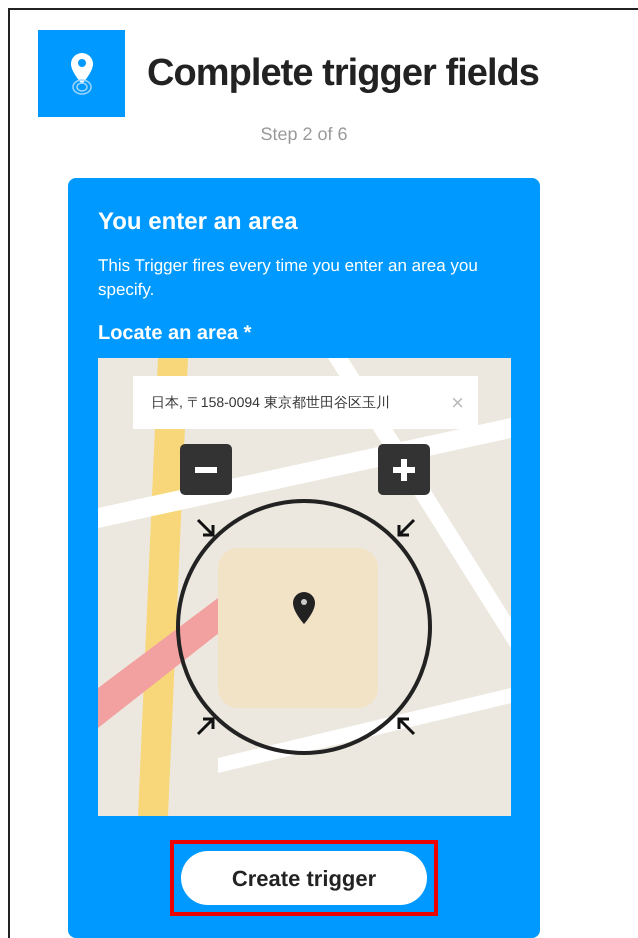 The height and width of the screenshot is (938, 638). What do you see at coordinates (198, 222) in the screenshot?
I see `card-title: You enter an area` at bounding box center [198, 222].